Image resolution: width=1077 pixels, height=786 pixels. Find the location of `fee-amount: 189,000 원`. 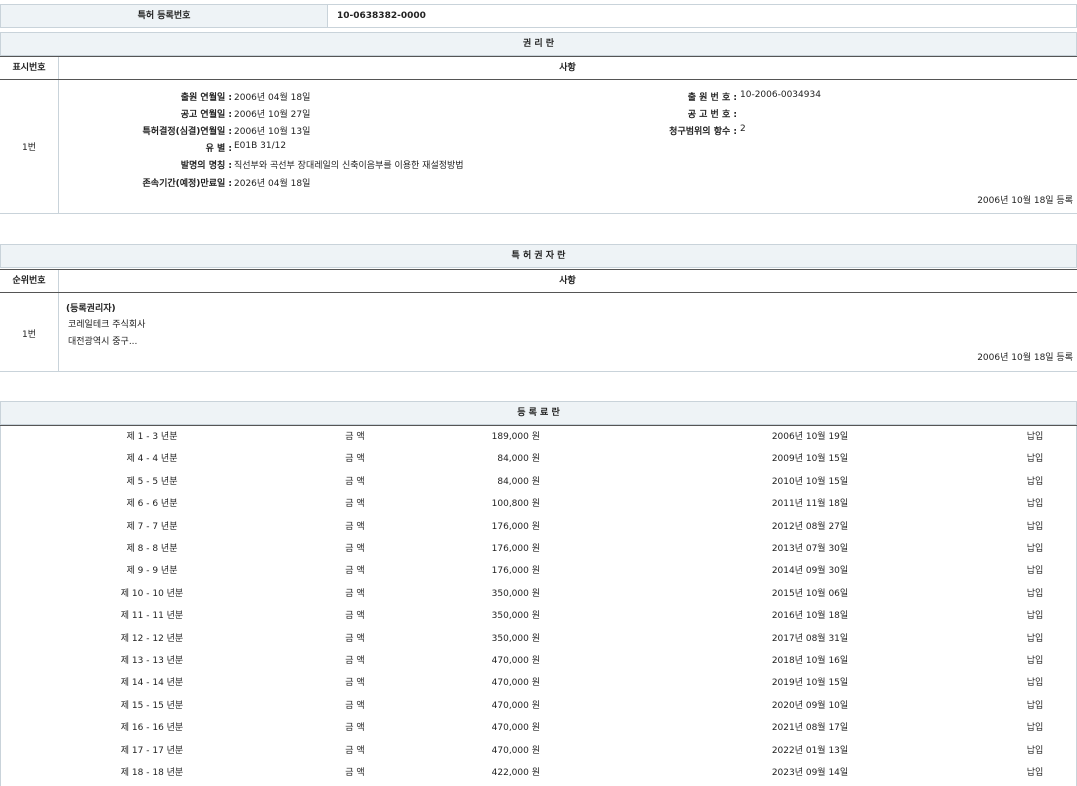

fee-amount: 189,000 원 is located at coordinates (490, 437).